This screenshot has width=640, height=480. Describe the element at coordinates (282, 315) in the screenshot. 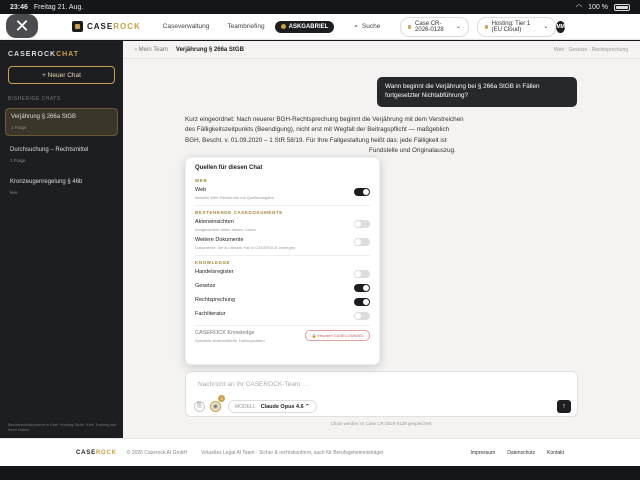

I see `source-row-fachliteratur: Fachliteratur` at that location.